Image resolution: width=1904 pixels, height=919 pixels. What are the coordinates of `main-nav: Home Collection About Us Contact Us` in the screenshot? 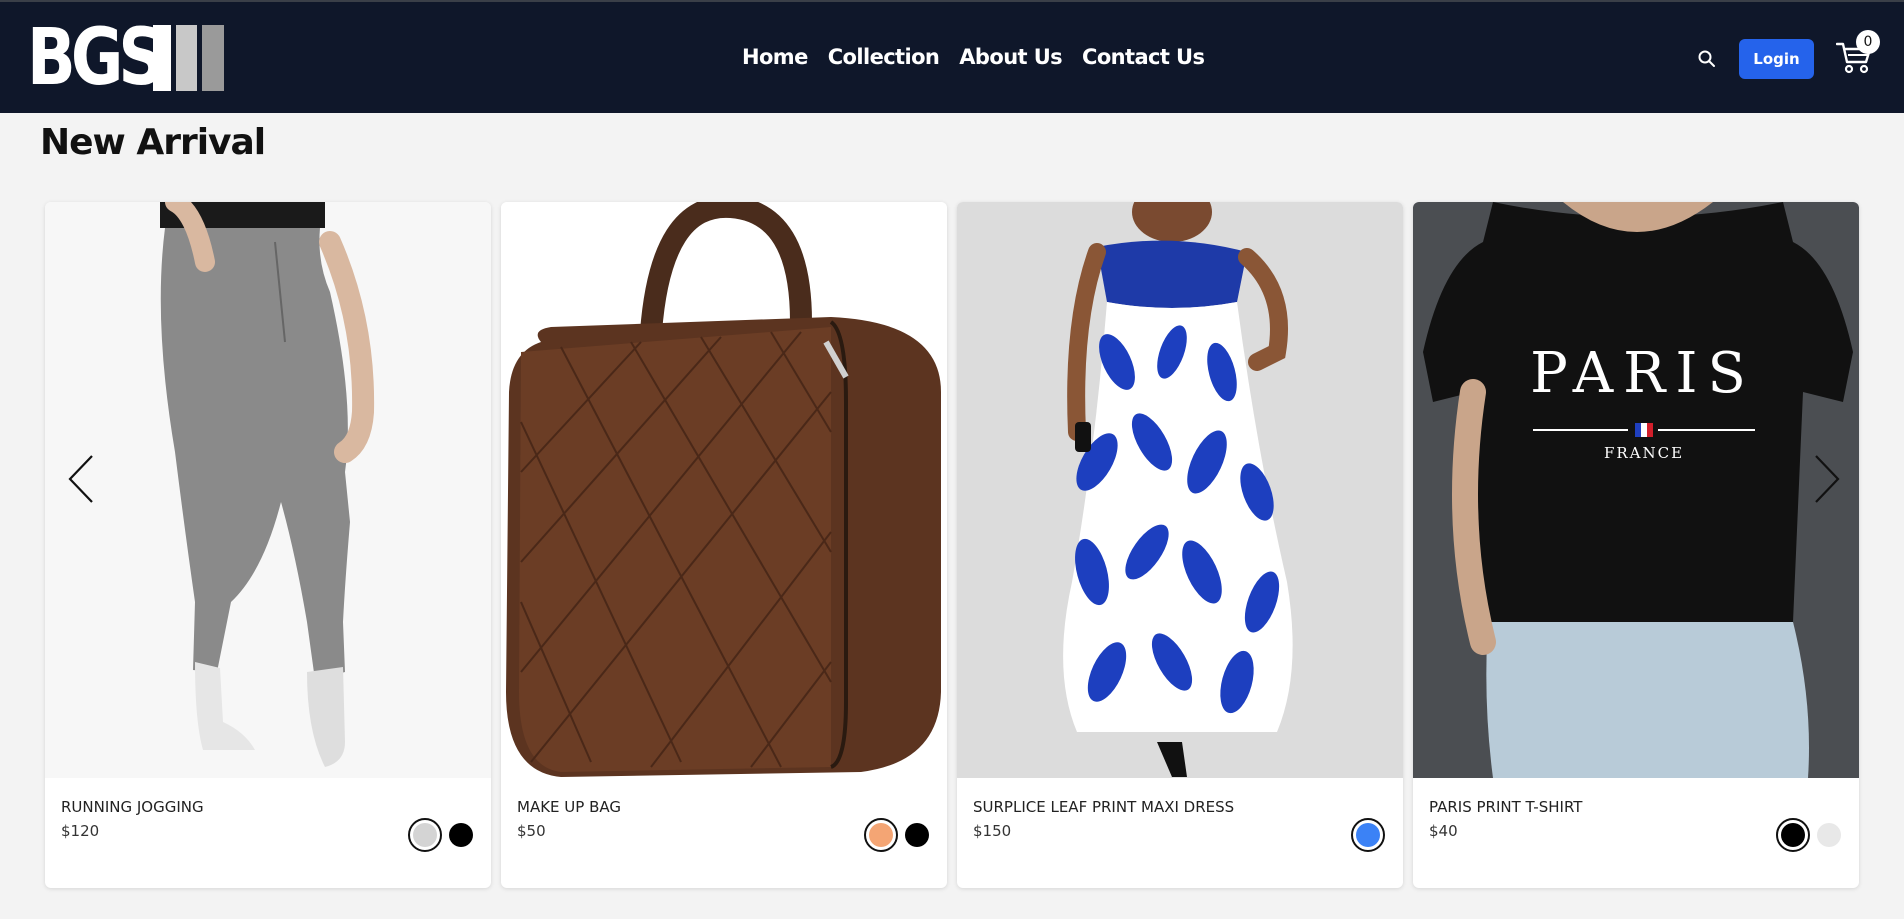 It's located at (973, 57).